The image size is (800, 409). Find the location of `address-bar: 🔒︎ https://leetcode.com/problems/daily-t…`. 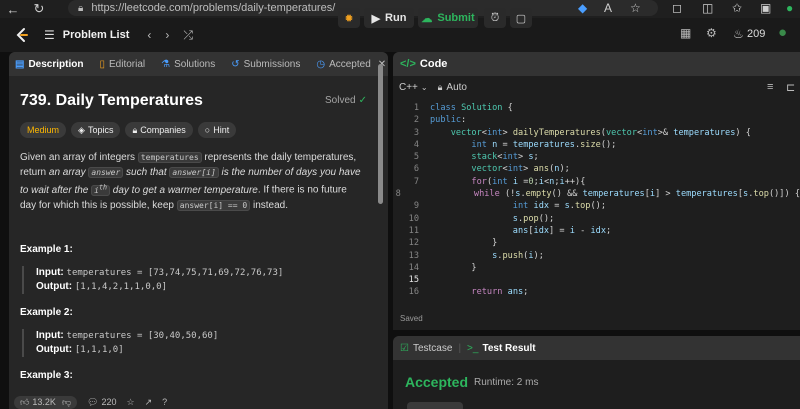

address-bar: 🔒︎ https://leetcode.com/problems/daily-t… is located at coordinates (363, 8).